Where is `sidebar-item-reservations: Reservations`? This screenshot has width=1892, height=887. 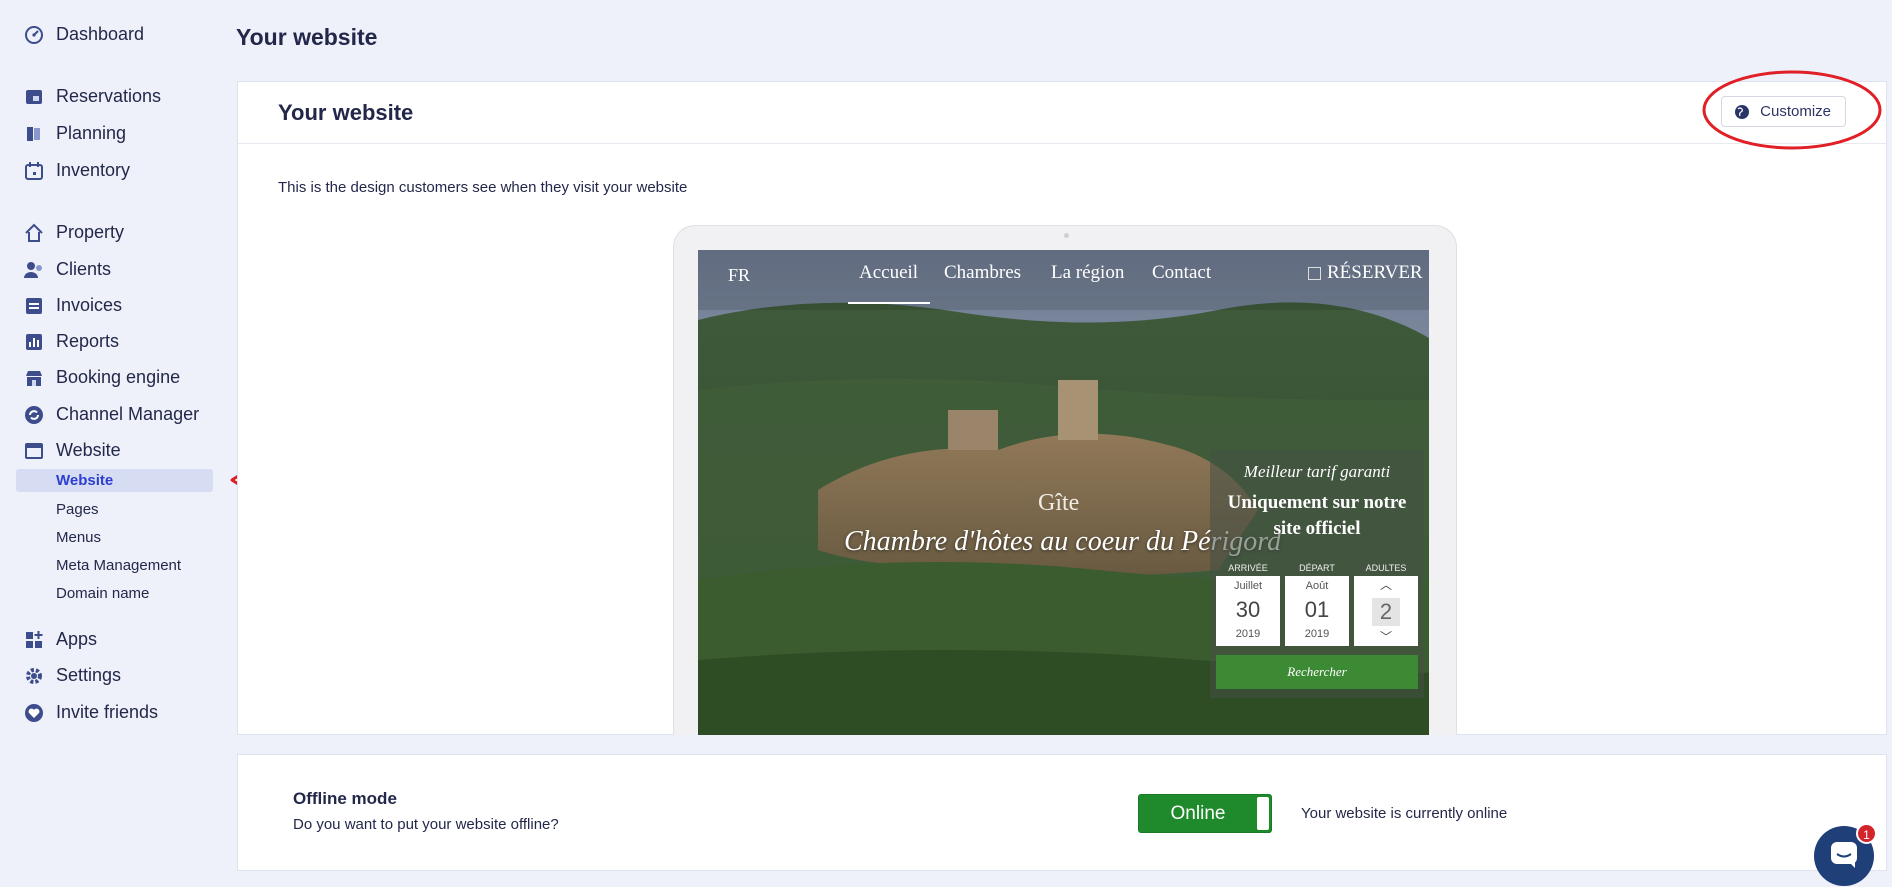 sidebar-item-reservations: Reservations is located at coordinates (92, 96).